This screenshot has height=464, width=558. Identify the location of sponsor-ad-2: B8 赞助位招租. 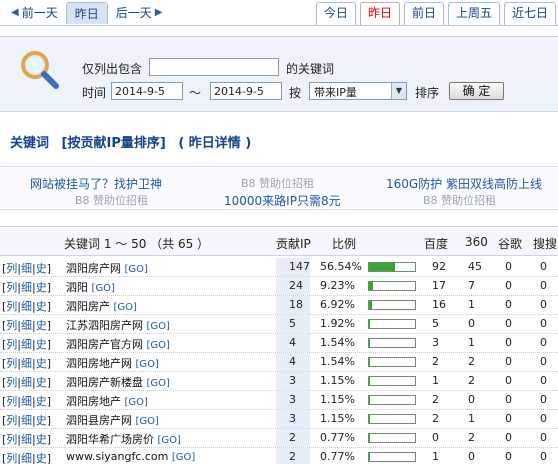
(111, 200).